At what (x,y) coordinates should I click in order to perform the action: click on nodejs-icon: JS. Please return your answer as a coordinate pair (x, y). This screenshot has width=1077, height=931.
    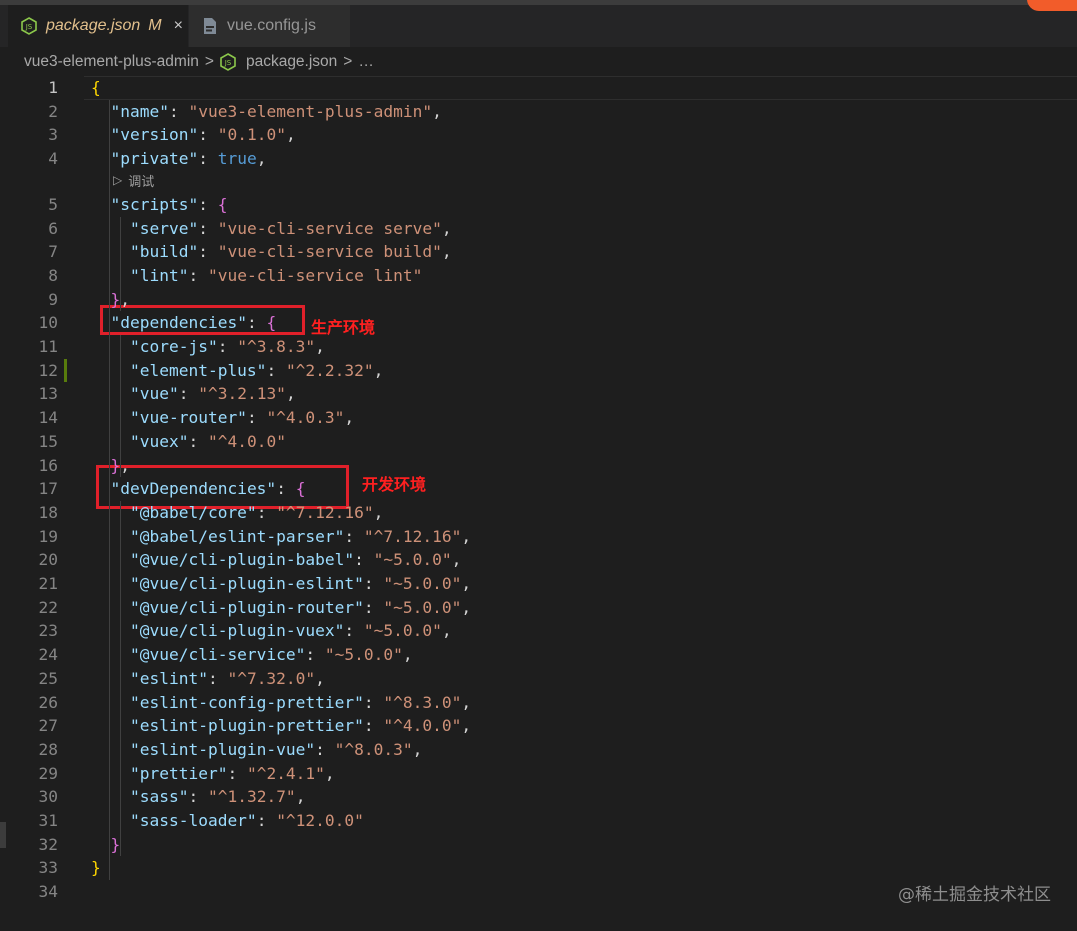
    Looking at the image, I should click on (229, 62).